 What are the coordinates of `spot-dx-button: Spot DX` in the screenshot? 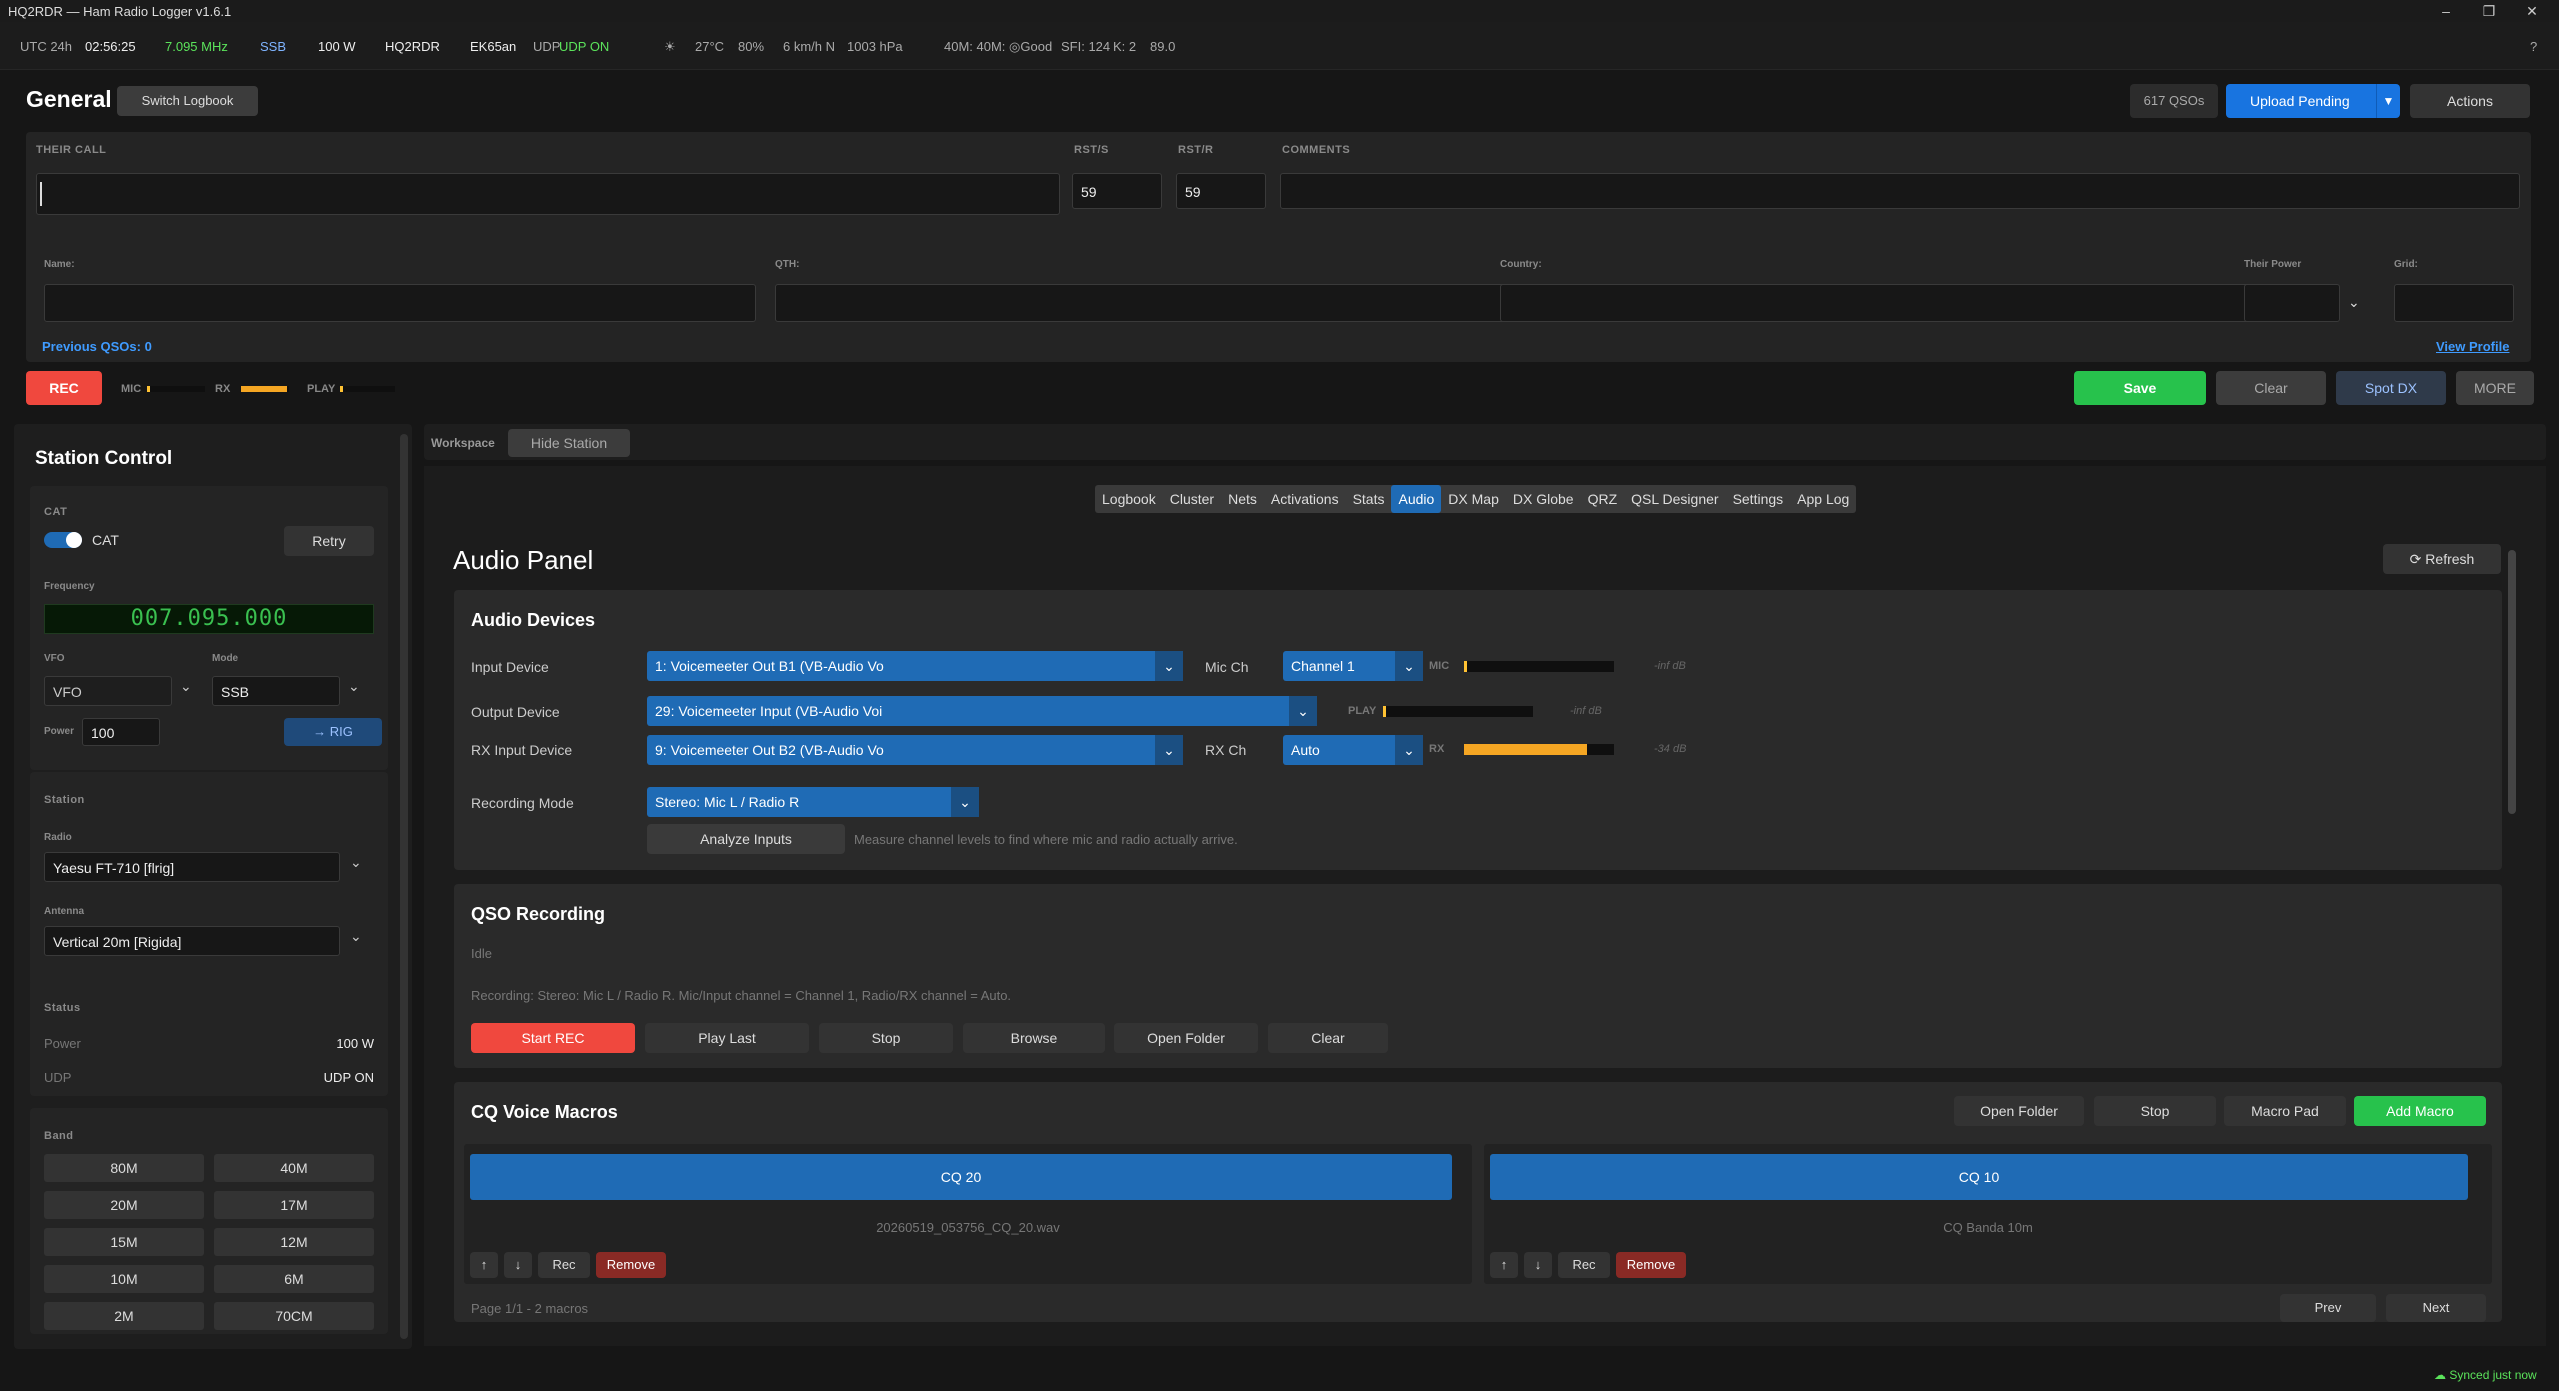 It's located at (2391, 388).